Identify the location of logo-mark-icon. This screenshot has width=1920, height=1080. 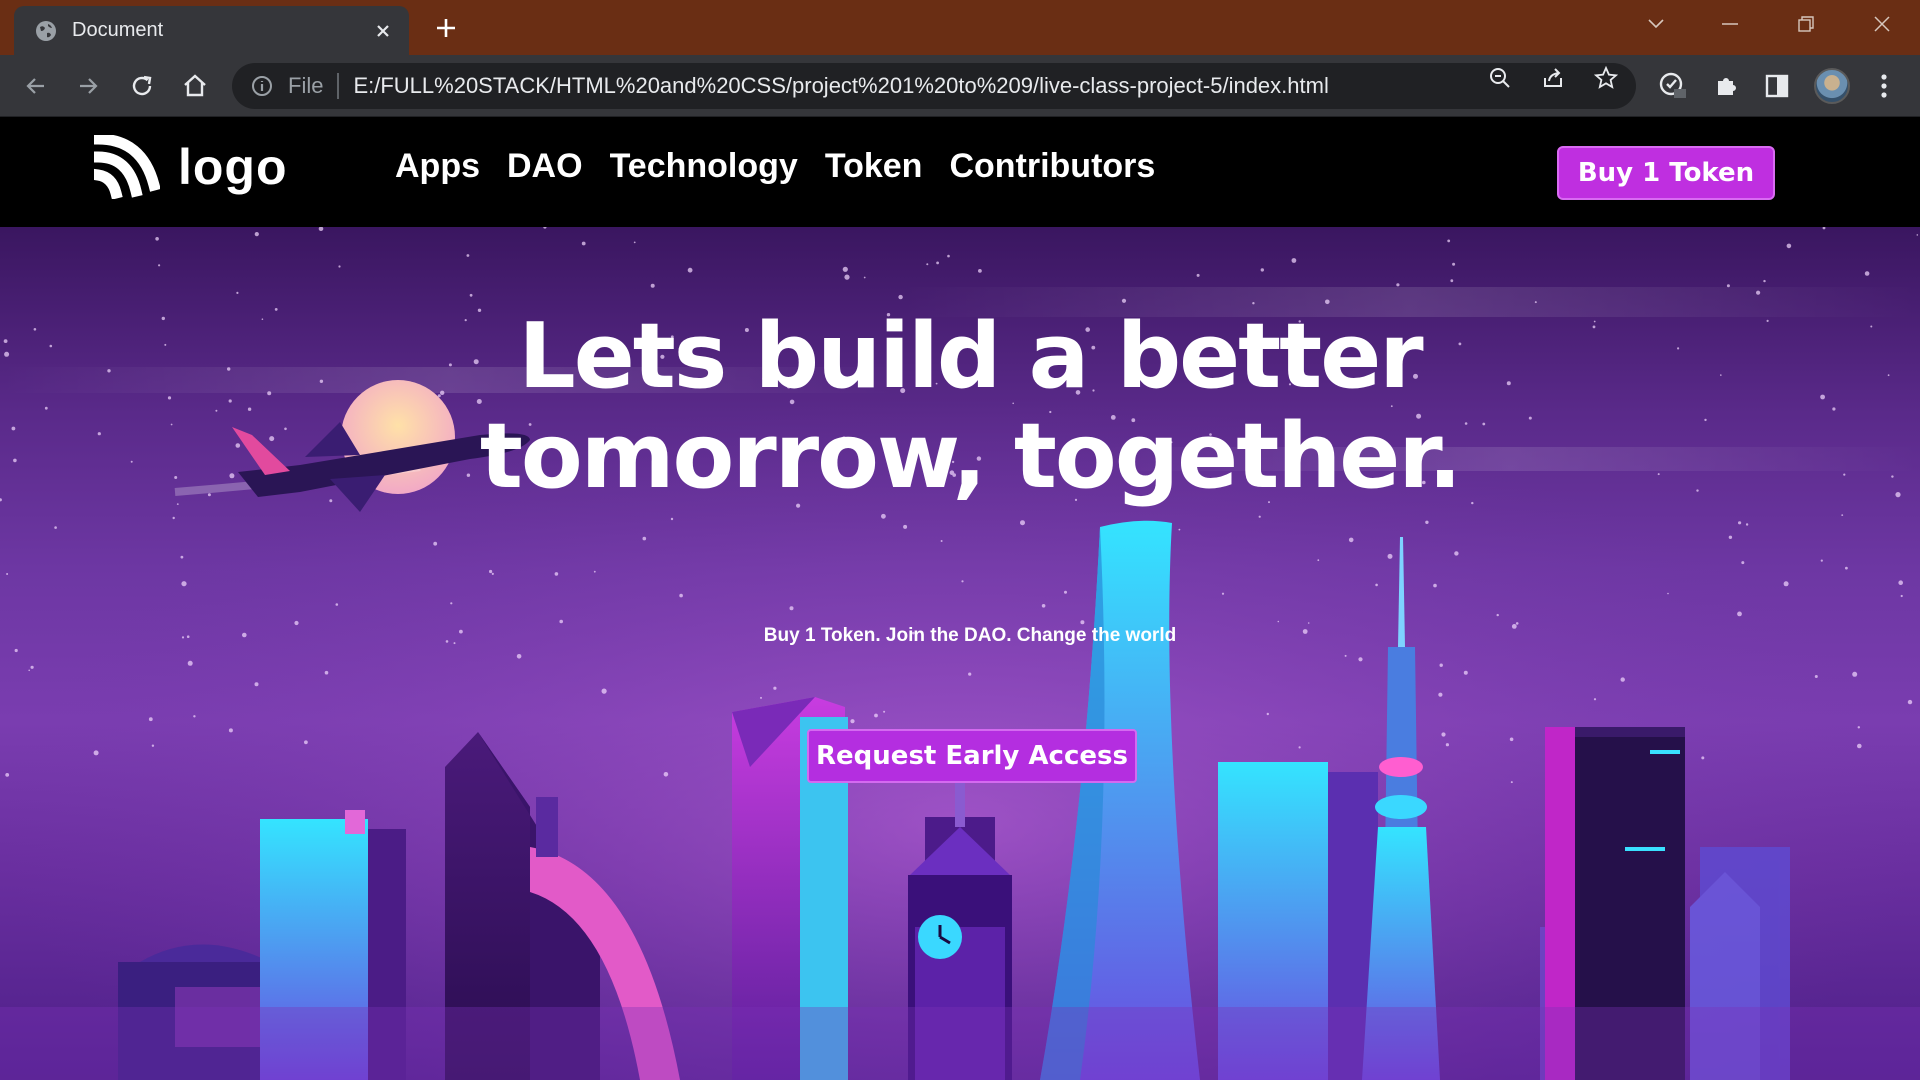
(127, 167).